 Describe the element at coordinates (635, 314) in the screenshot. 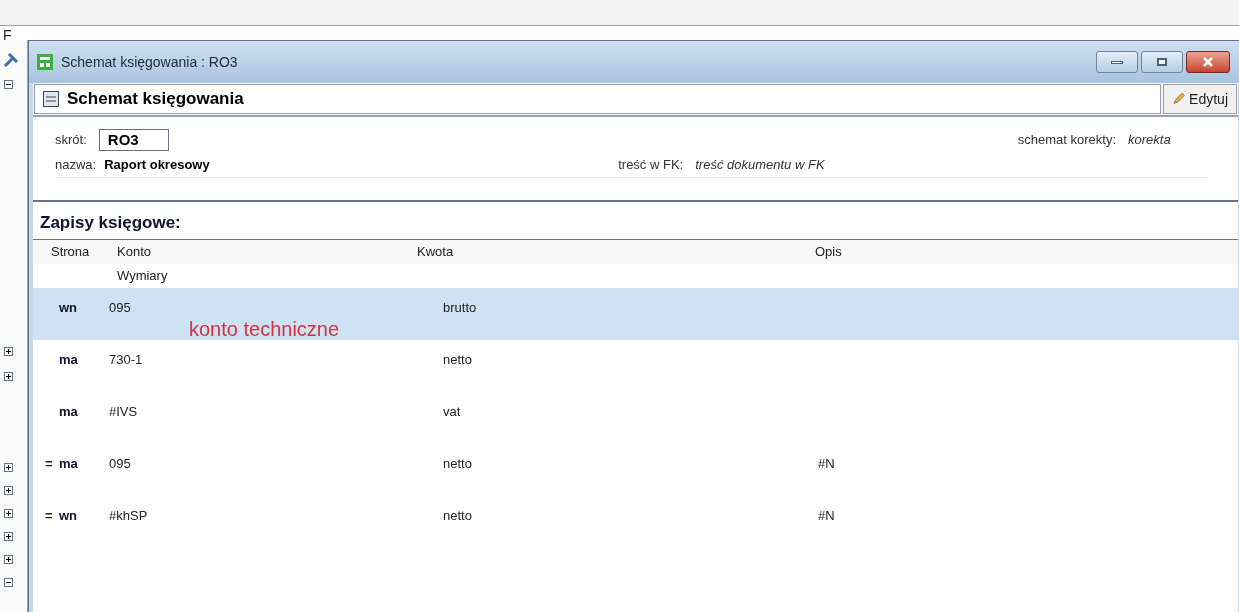

I see `table-row: wn 095 konto techniczne brutto` at that location.